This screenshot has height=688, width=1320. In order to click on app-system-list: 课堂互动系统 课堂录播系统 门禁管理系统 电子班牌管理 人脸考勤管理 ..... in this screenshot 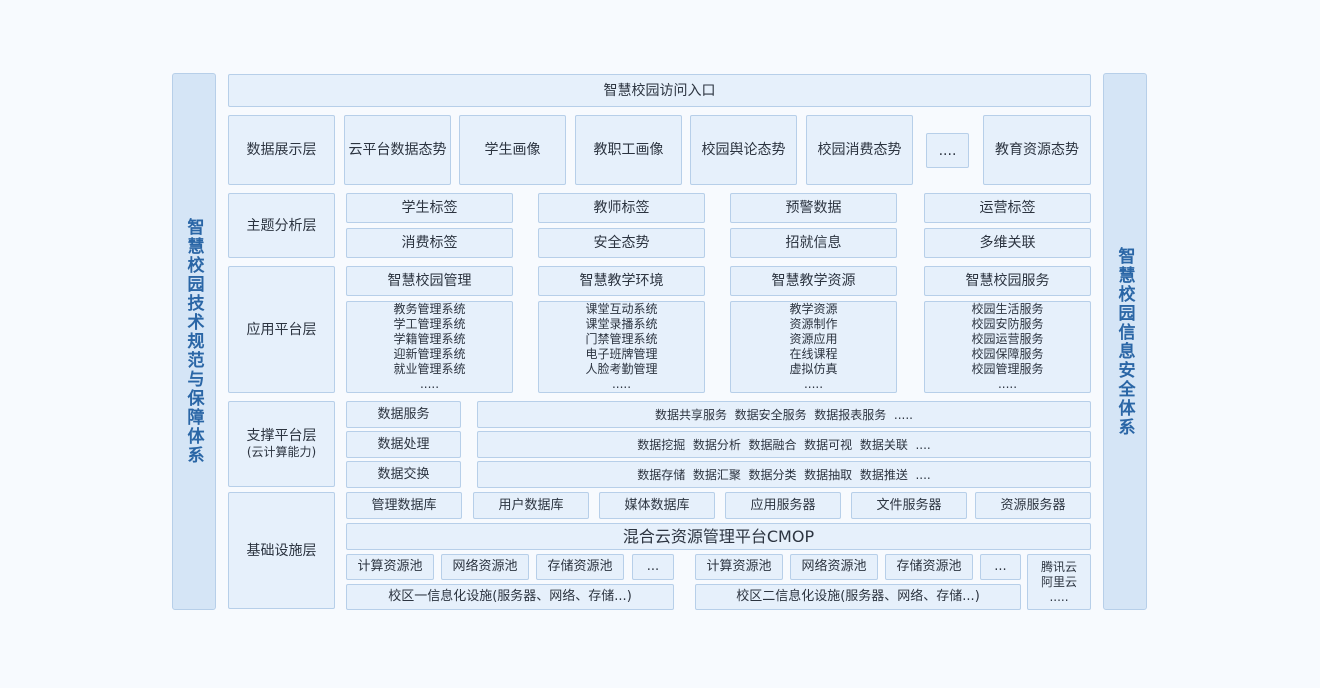, I will do `click(621, 347)`.